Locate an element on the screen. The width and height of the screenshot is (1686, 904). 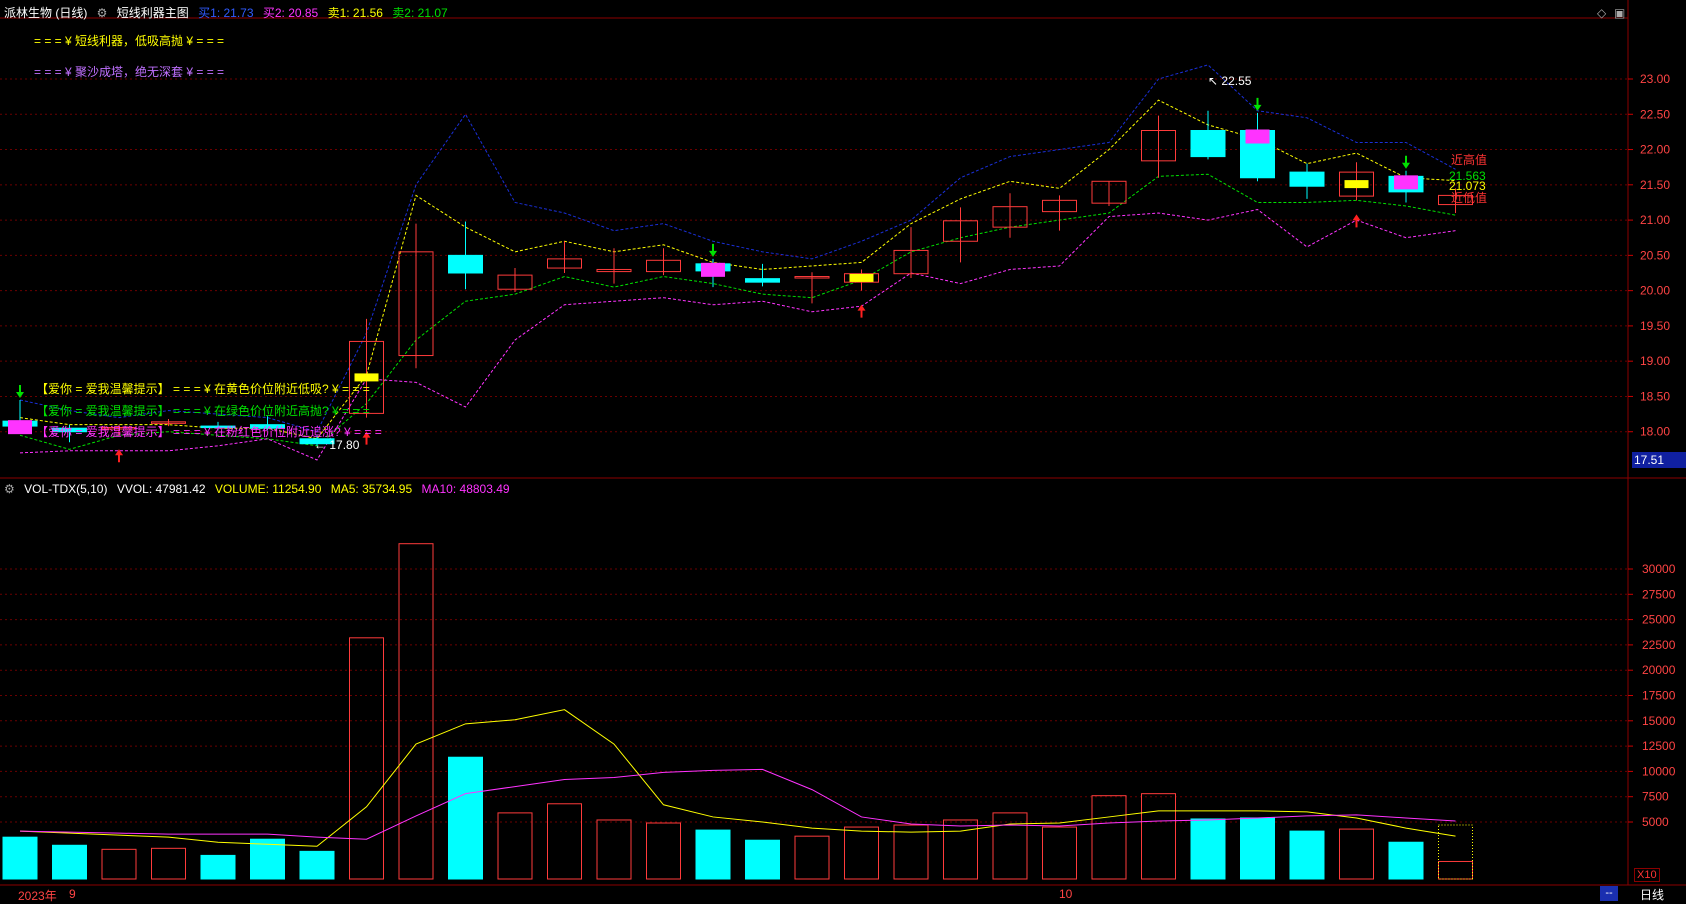
nav-button: -- is located at coordinates (1609, 893).